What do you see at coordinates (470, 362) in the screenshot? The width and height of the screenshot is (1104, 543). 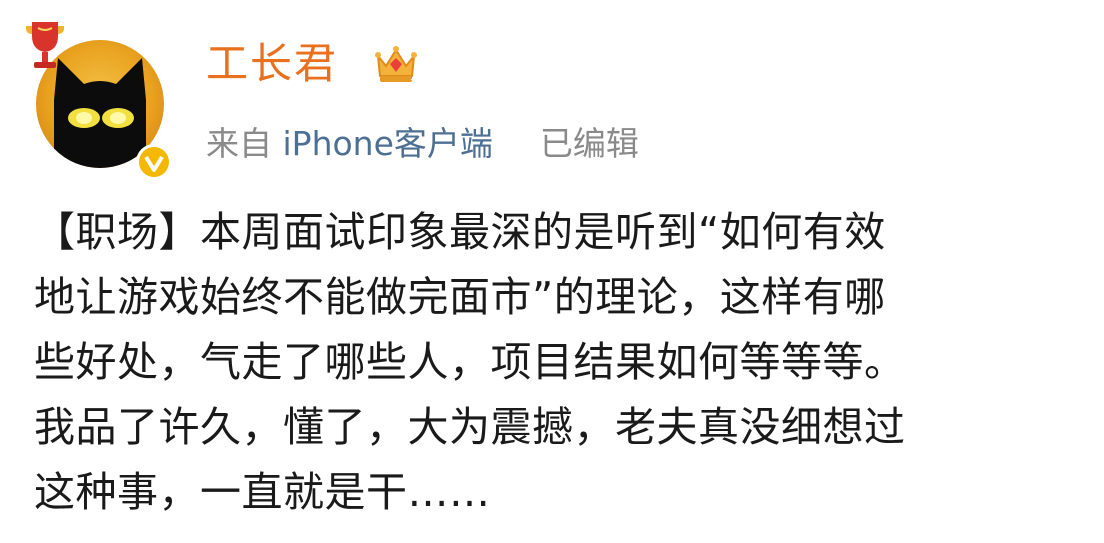 I see `post-body-line: 些好处，气走了哪些人，项目结果如何等等等。` at bounding box center [470, 362].